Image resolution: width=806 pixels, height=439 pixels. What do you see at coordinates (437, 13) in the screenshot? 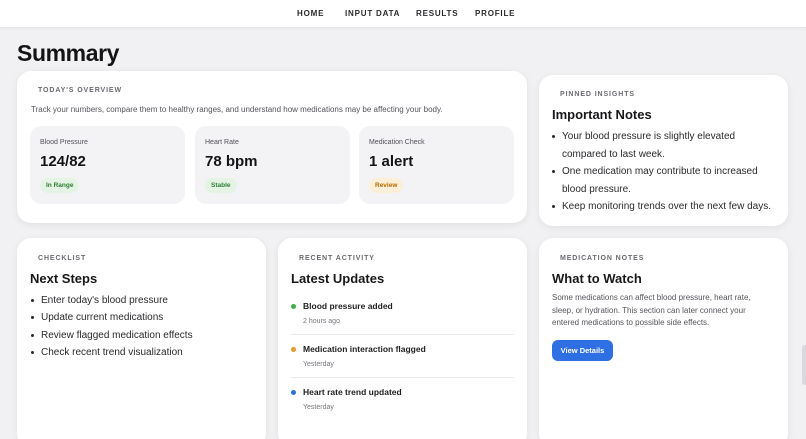
I see `nav-results: RESULTS` at bounding box center [437, 13].